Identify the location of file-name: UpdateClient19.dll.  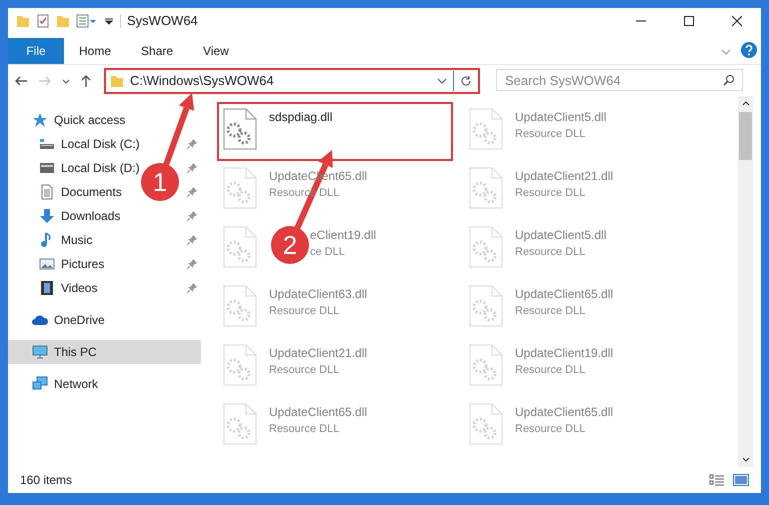
(564, 353).